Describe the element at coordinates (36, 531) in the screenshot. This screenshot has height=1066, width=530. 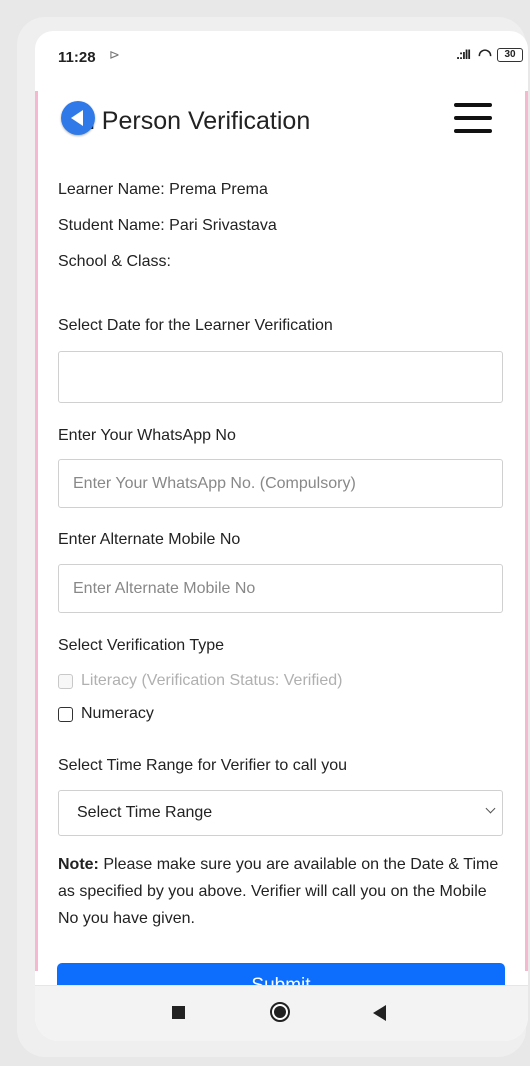
I see `left-accent-border` at that location.